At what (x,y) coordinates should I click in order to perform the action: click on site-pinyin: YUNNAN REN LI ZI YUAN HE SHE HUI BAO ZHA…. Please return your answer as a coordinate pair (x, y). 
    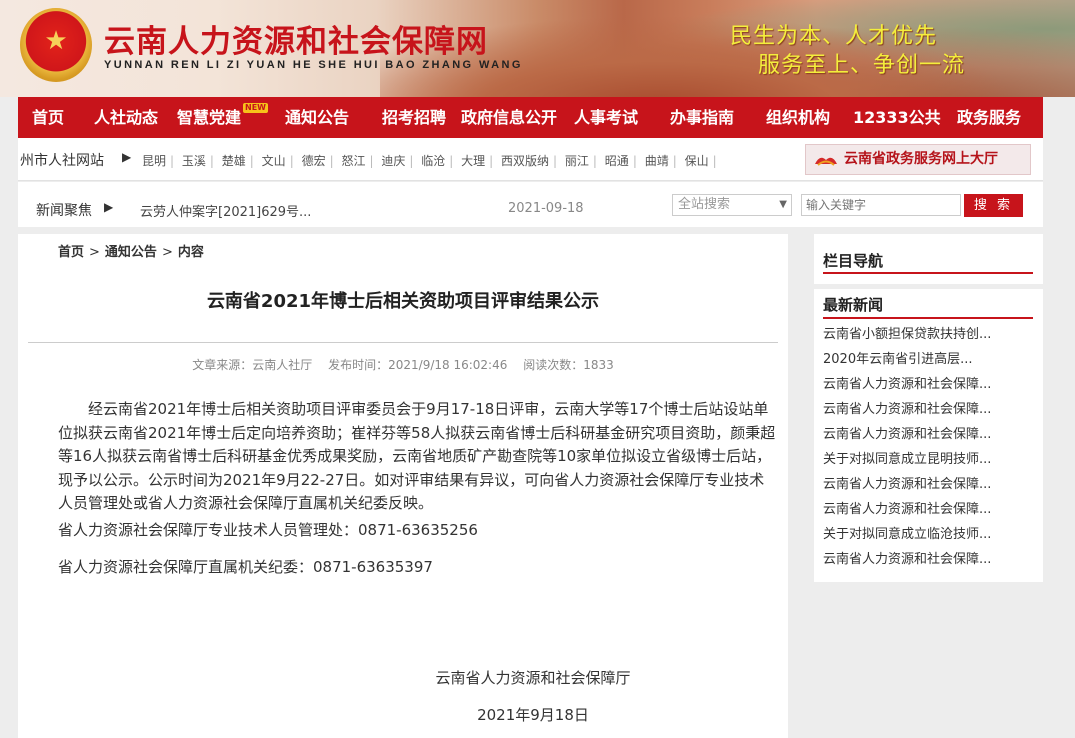
    Looking at the image, I should click on (313, 65).